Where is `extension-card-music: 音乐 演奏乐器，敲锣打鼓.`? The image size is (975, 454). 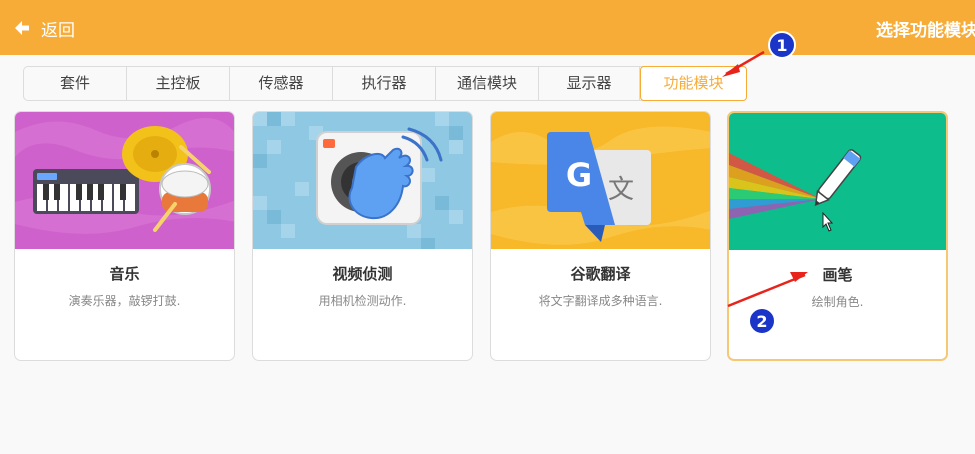
extension-card-music: 音乐 演奏乐器，敲锣打鼓. is located at coordinates (124, 236).